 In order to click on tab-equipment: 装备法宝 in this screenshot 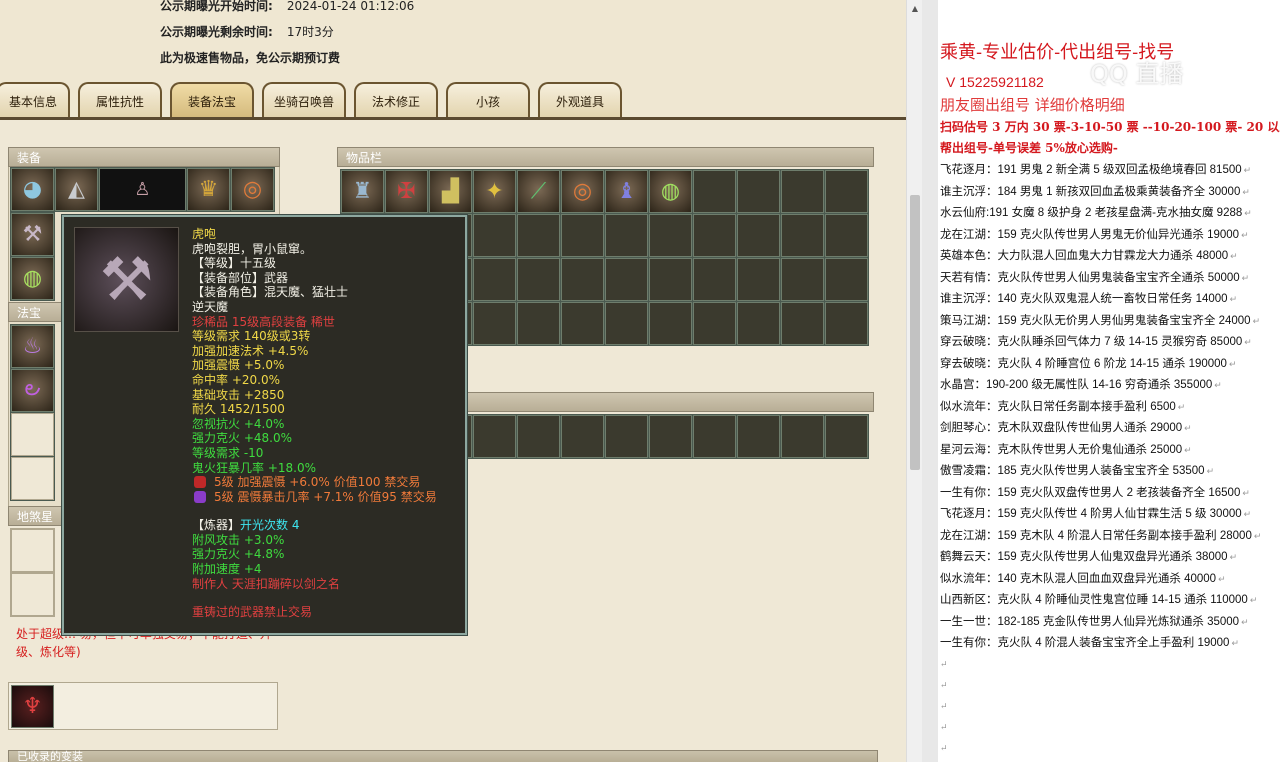, I will do `click(212, 100)`.